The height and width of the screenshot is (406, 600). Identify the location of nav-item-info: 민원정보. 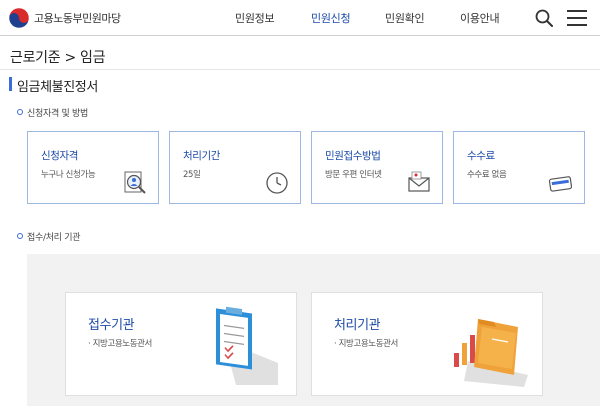
(255, 18).